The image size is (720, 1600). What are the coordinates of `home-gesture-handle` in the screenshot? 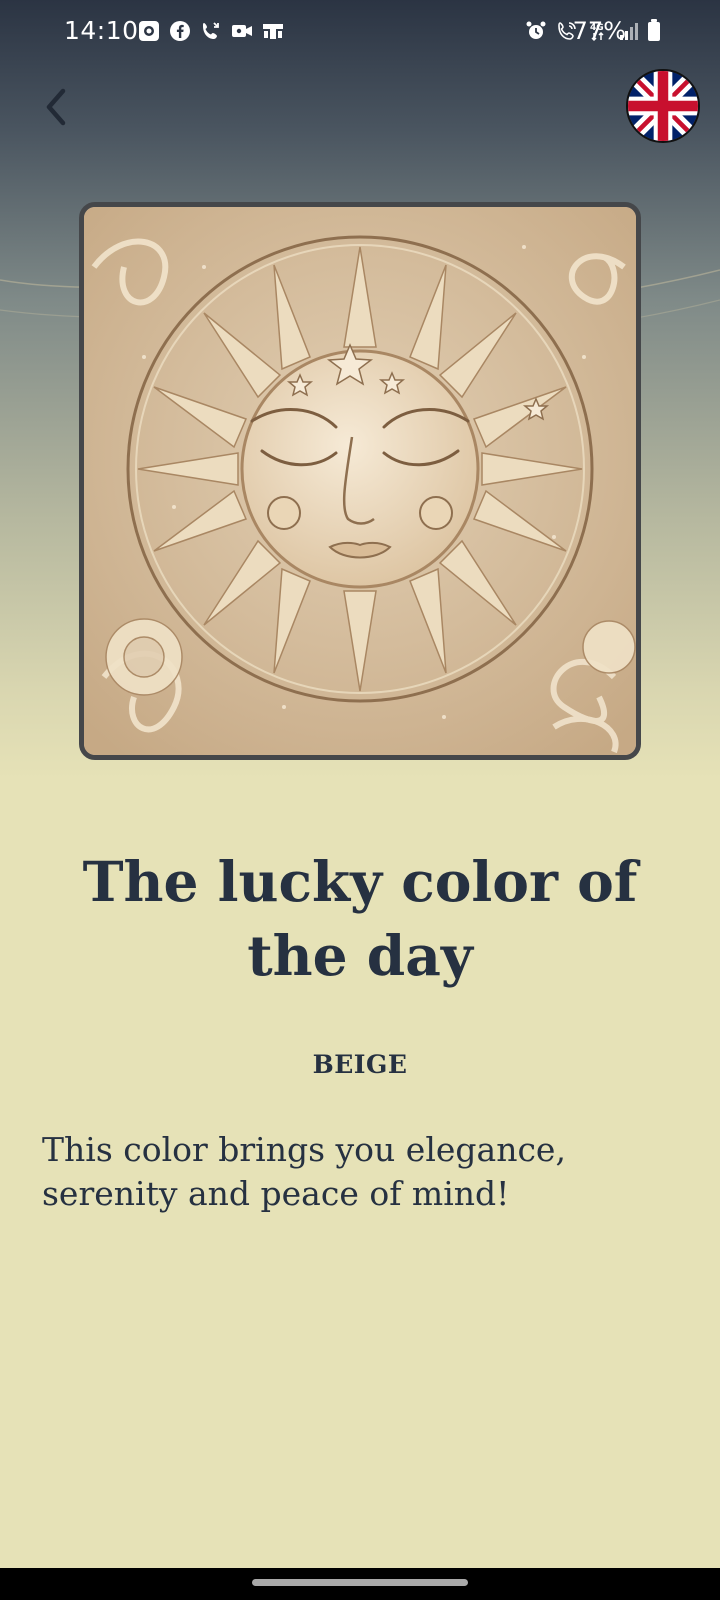 It's located at (360, 1582).